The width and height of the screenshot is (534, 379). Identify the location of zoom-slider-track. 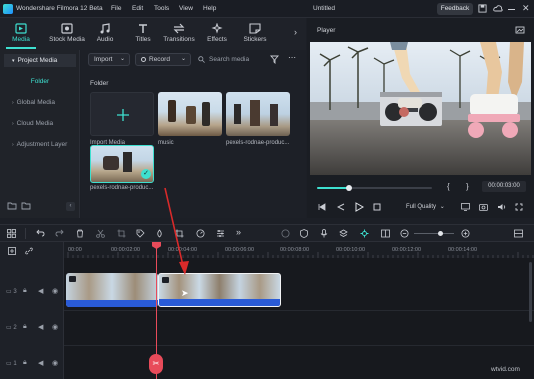
(434, 233).